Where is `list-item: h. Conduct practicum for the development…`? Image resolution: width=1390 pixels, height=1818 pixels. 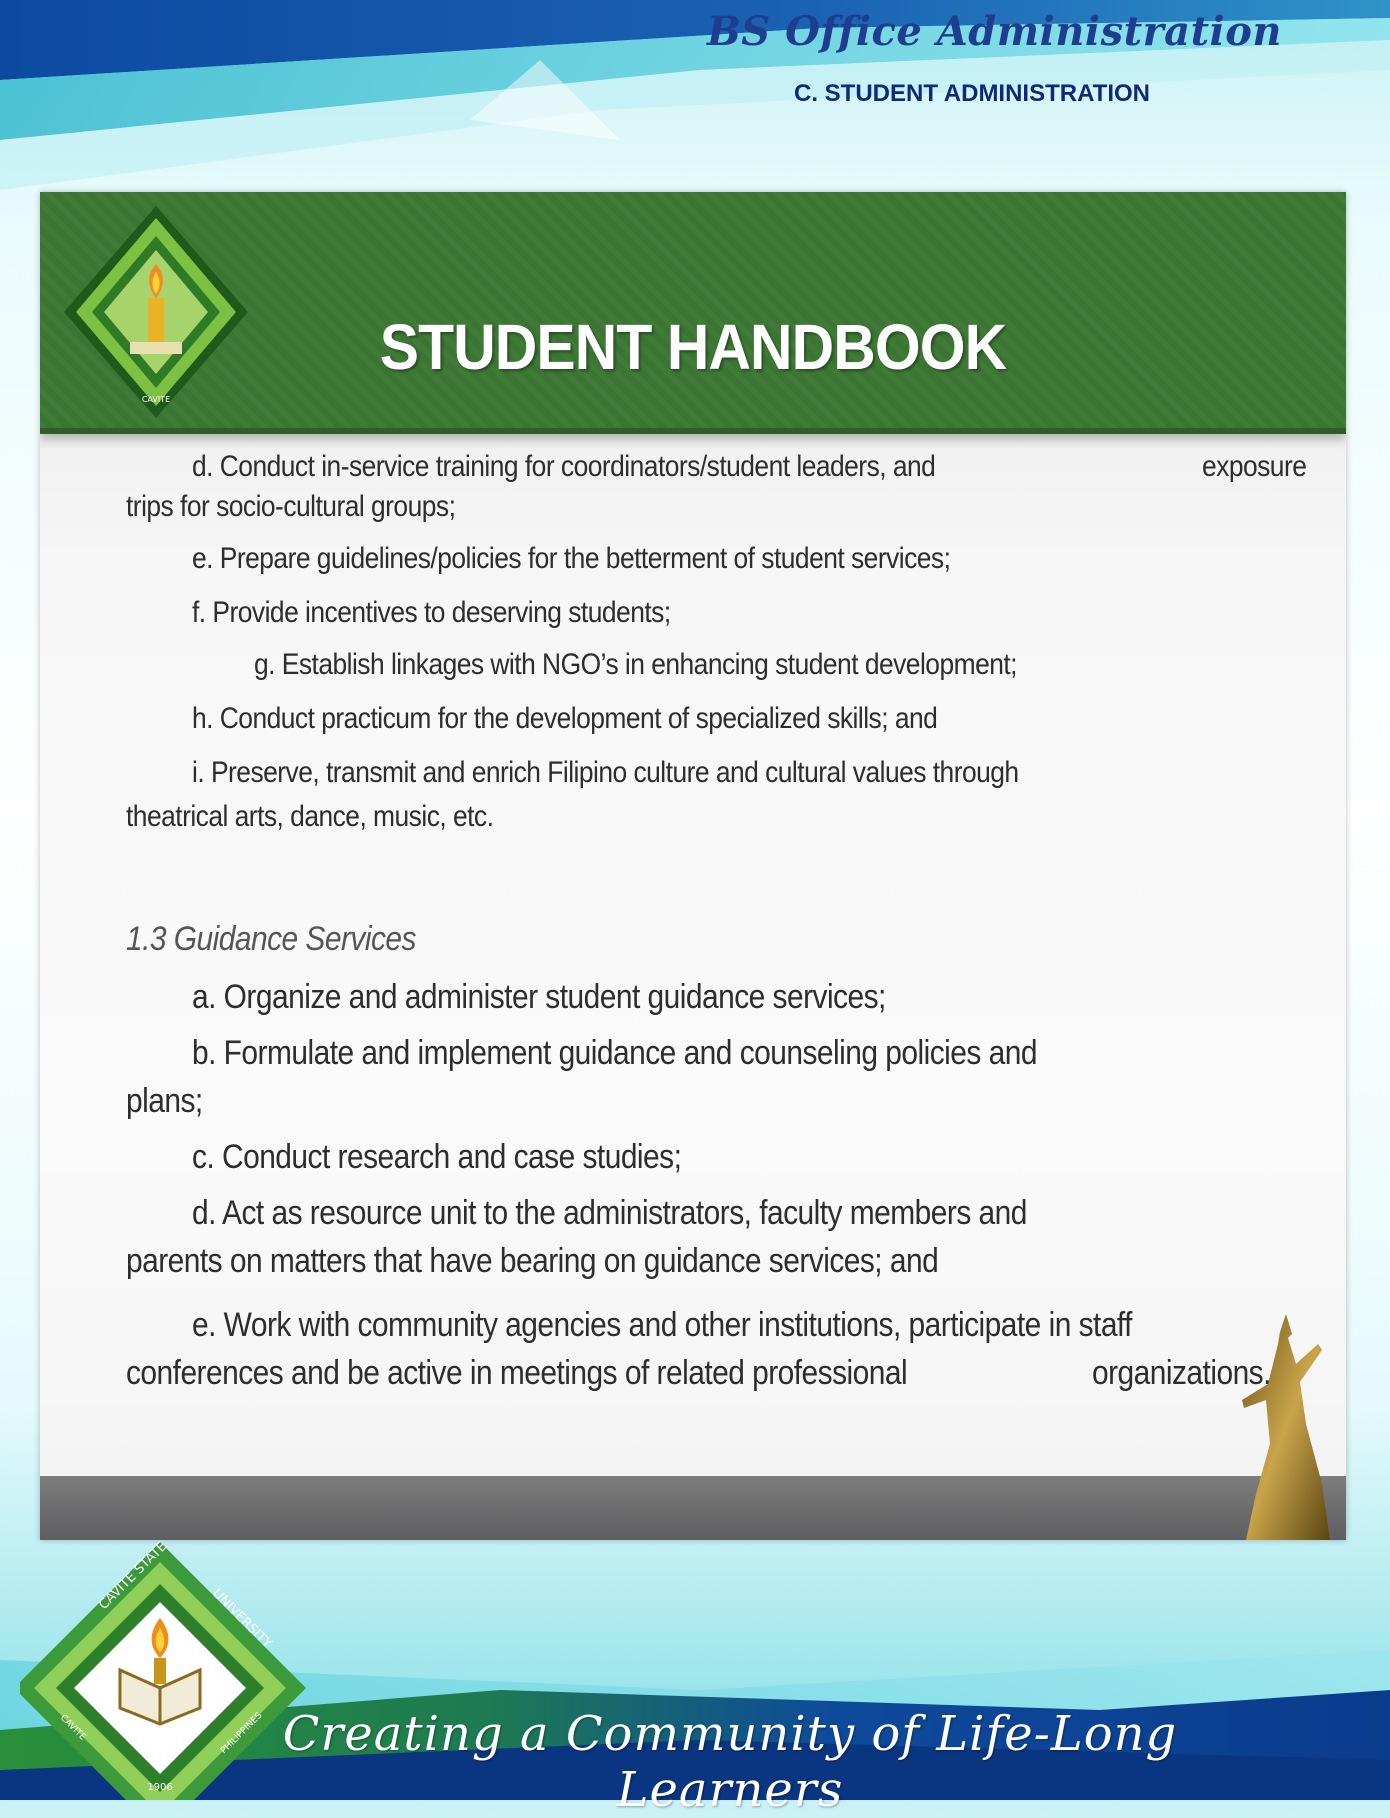 list-item: h. Conduct practicum for the development… is located at coordinates (565, 718).